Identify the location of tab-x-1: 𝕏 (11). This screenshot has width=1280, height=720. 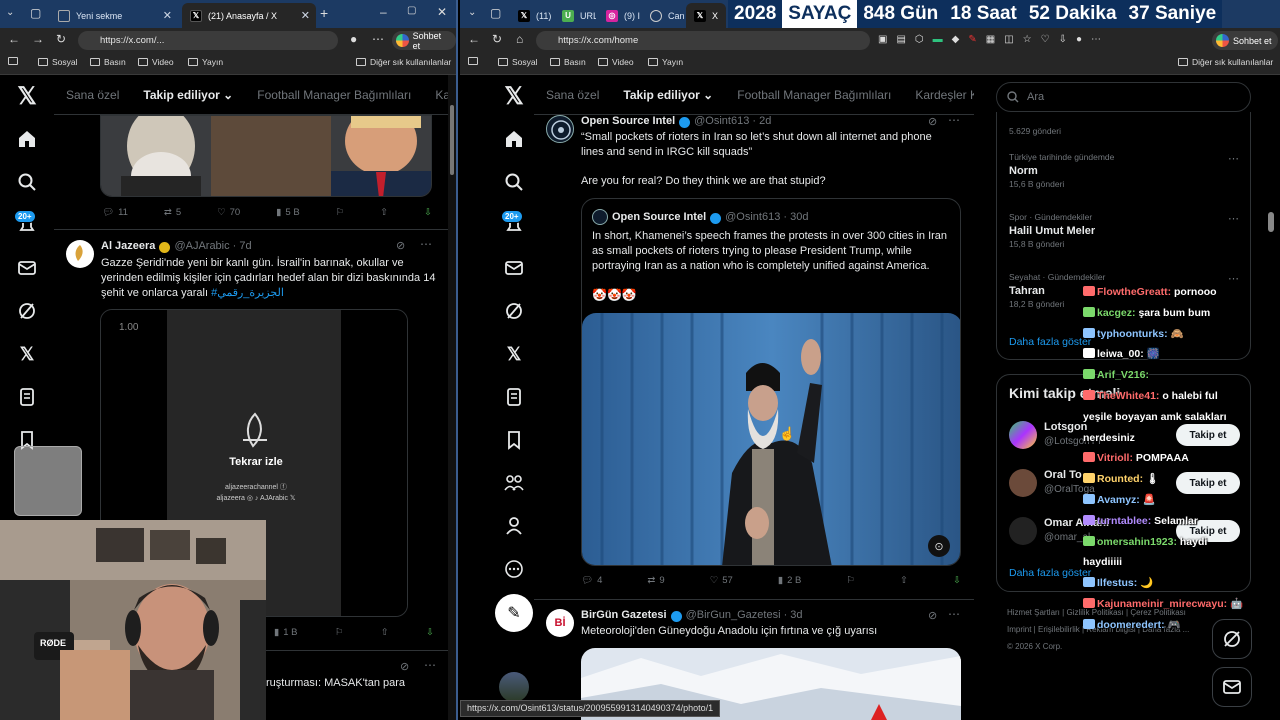
(531, 15).